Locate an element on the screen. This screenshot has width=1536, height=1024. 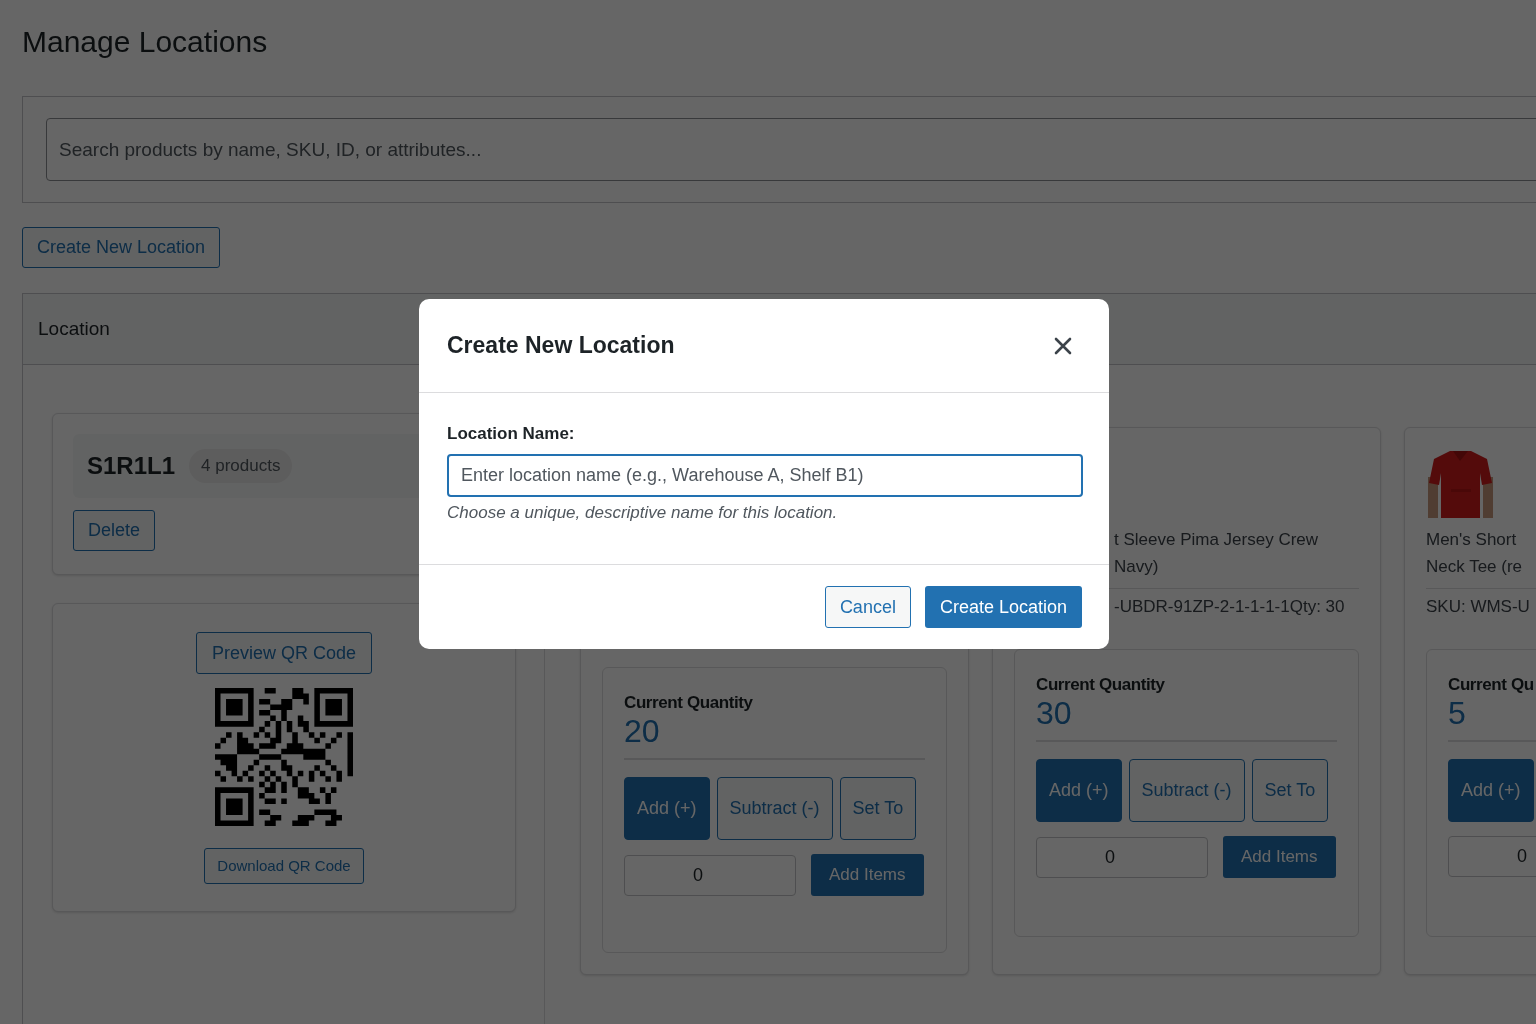
location-name: S1R1L1 is located at coordinates (131, 466).